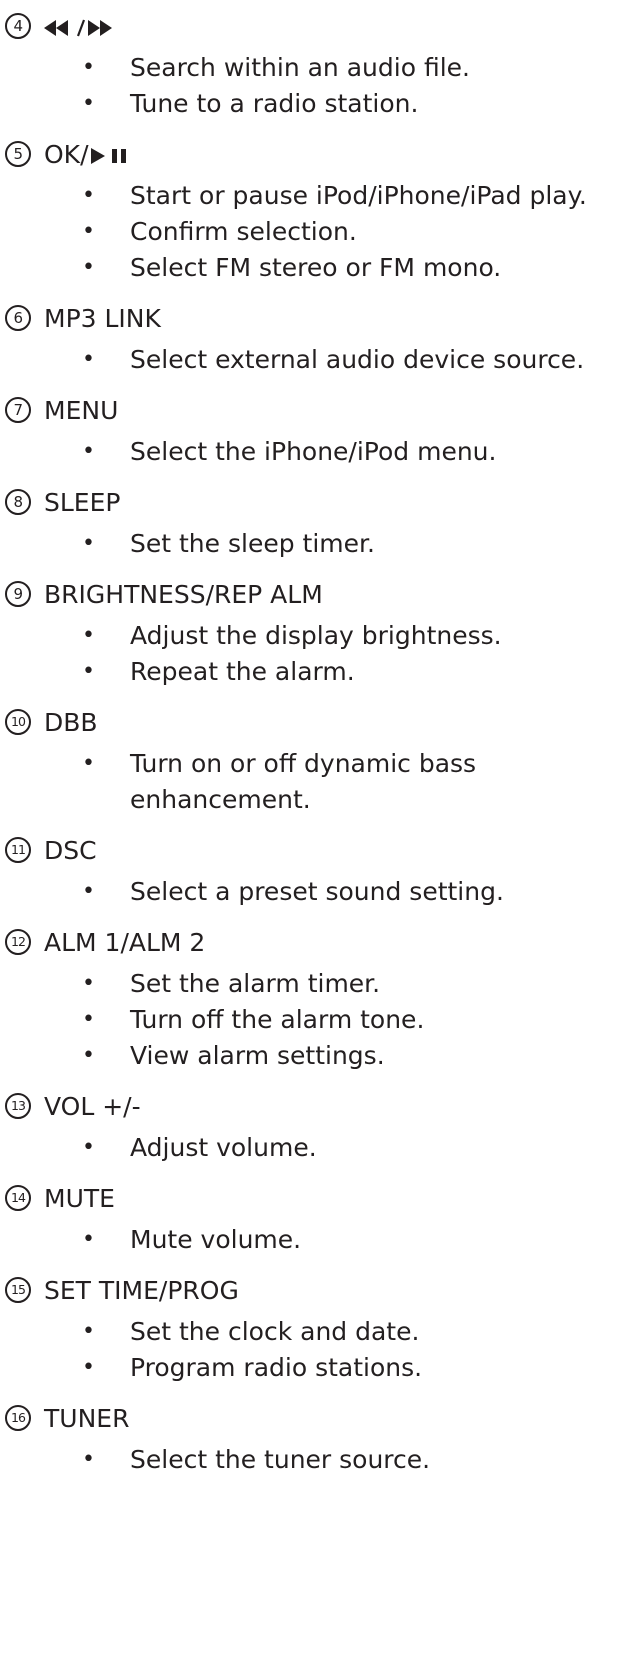 This screenshot has height=1665, width=643. I want to click on item-header: 16 TUNER, so click(321, 1421).